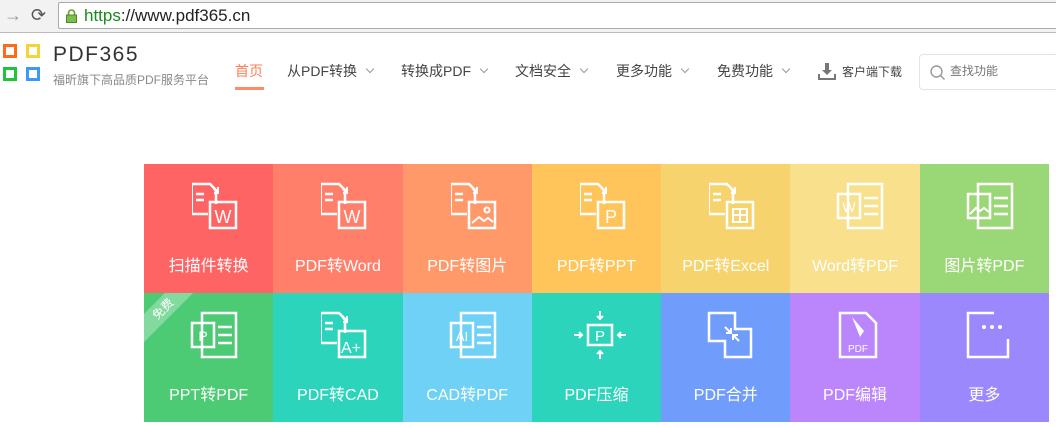 This screenshot has height=428, width=1056. I want to click on browser-toolbar: → ⟳ https://www.pdf365.cn, so click(528, 16).